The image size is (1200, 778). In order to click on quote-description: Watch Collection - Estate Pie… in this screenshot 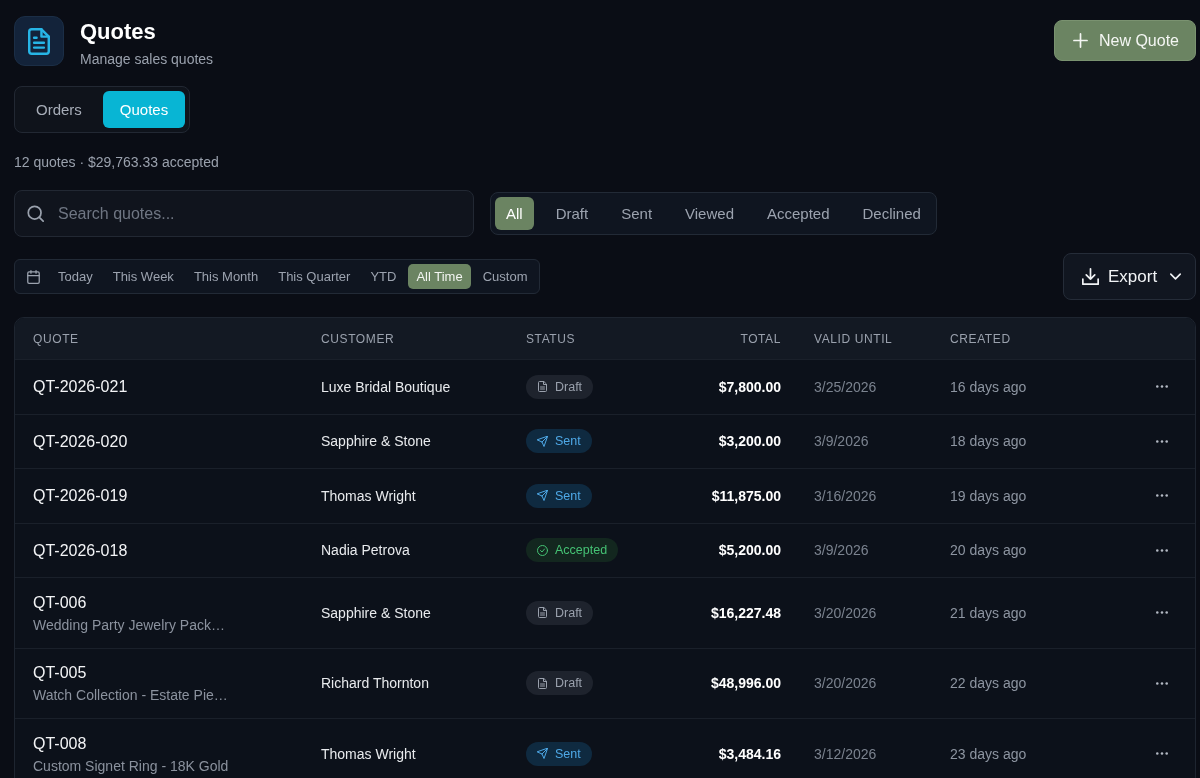, I will do `click(130, 695)`.